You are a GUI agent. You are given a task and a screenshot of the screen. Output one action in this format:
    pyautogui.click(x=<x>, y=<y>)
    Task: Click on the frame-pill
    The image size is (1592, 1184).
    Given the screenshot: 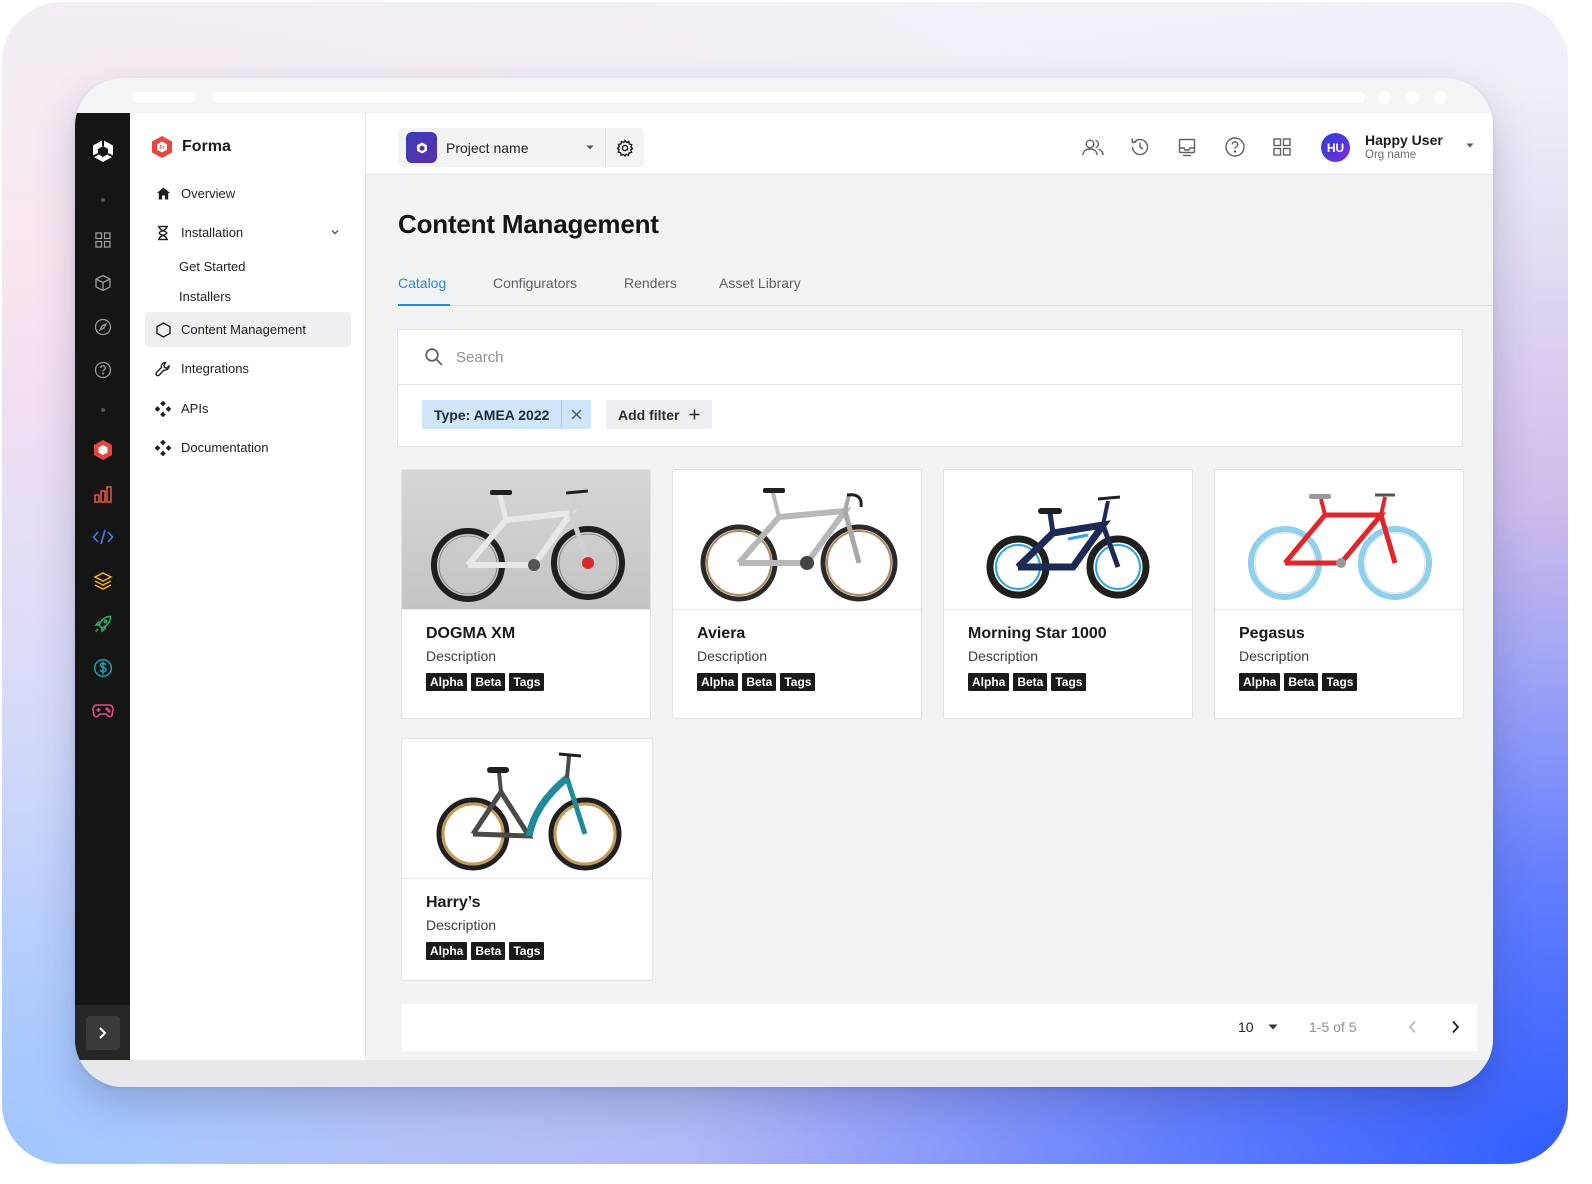 What is the action you would take?
    pyautogui.click(x=164, y=97)
    